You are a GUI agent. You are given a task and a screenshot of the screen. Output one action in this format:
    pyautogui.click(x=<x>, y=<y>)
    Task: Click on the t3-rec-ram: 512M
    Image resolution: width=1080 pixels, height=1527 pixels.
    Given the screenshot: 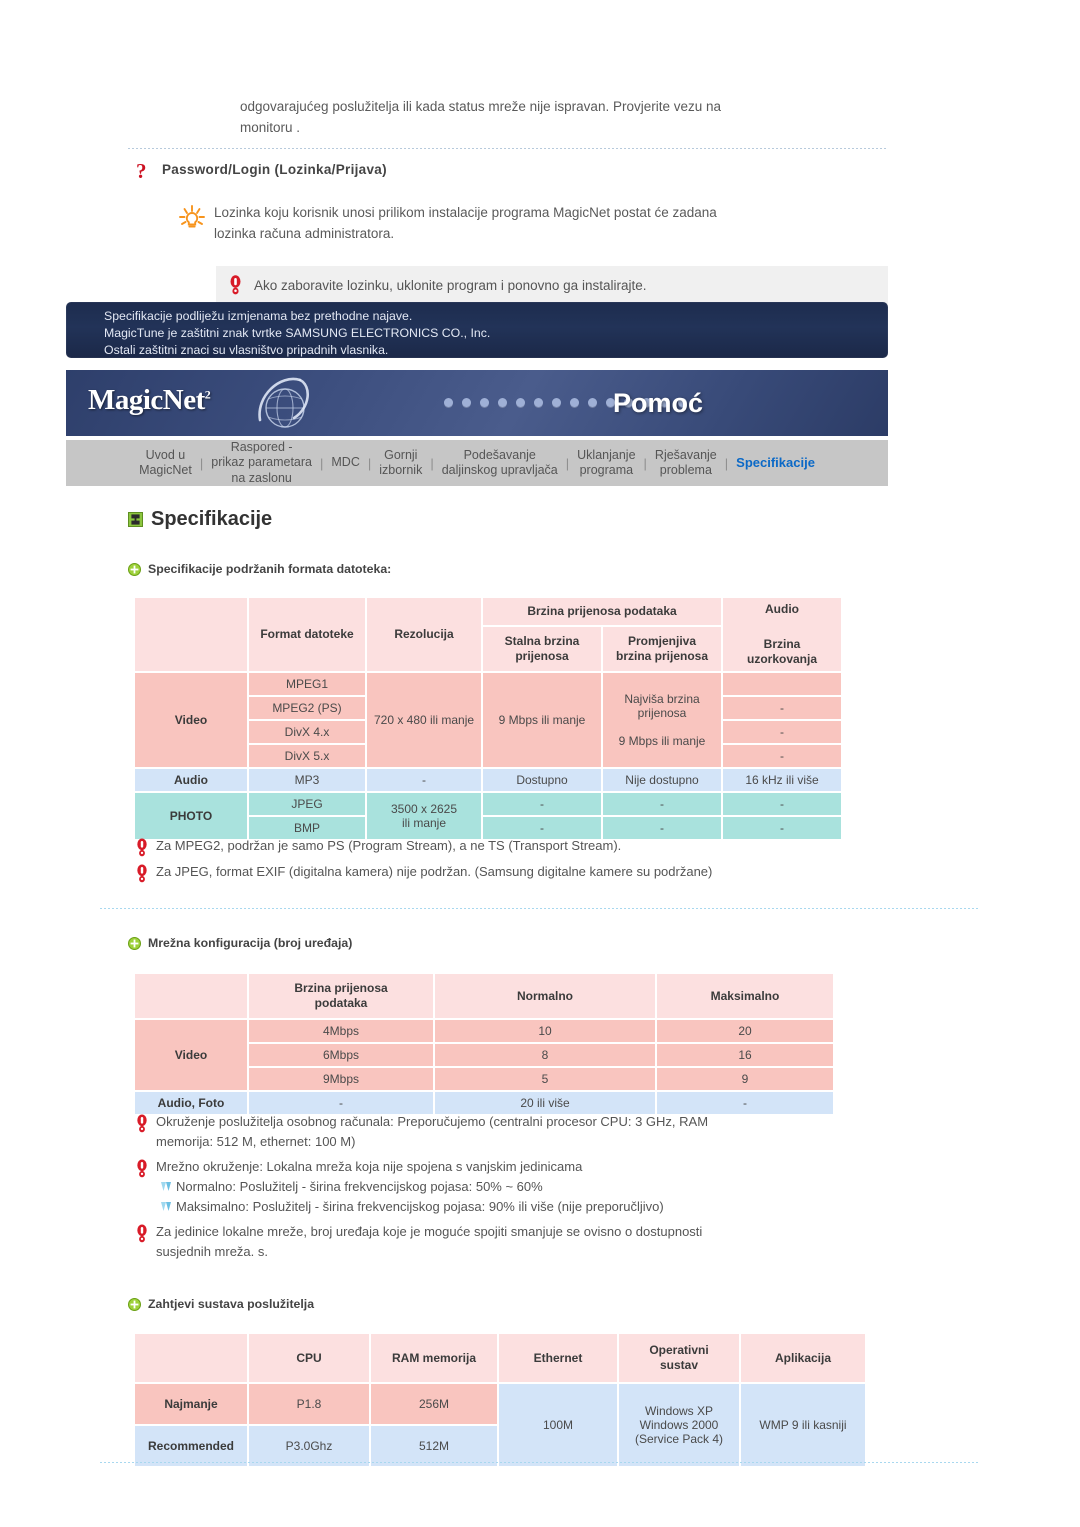 What is the action you would take?
    pyautogui.click(x=434, y=1446)
    